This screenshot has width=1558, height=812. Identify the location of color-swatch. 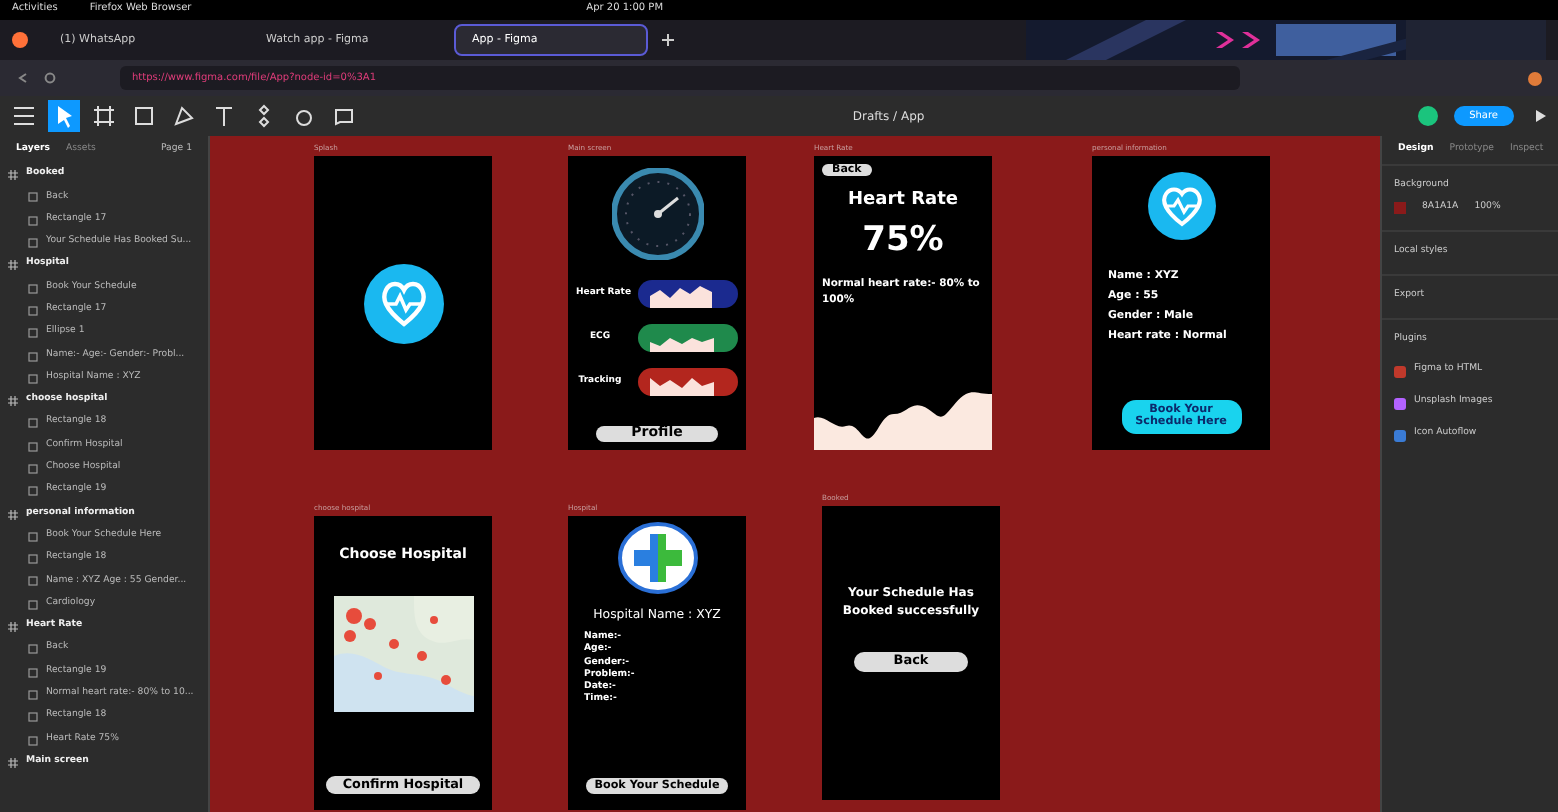
(1400, 208).